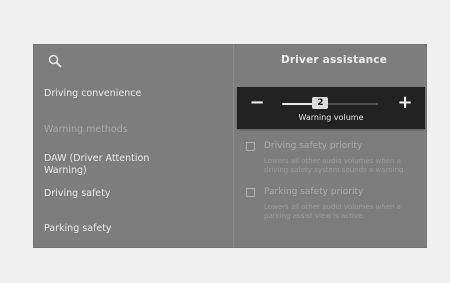  Describe the element at coordinates (230, 61) in the screenshot. I see `top-bar: Driver assistance` at that location.